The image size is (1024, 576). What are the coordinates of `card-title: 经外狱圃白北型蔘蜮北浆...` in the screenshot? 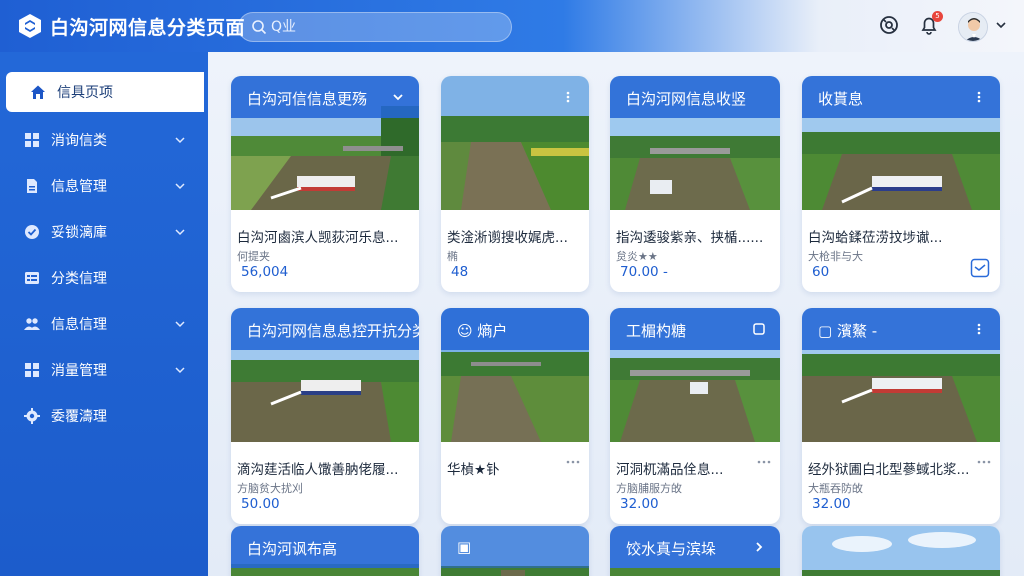 It's located at (889, 470).